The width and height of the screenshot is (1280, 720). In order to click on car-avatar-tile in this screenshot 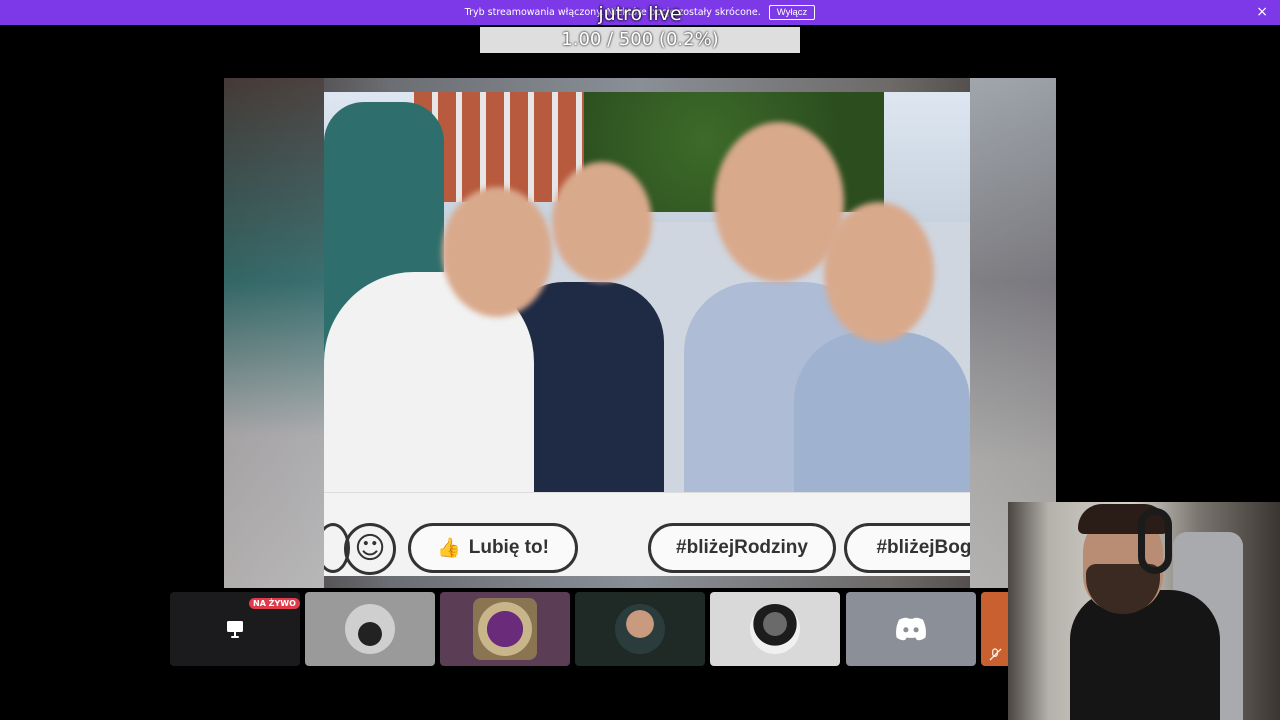, I will do `click(370, 629)`.